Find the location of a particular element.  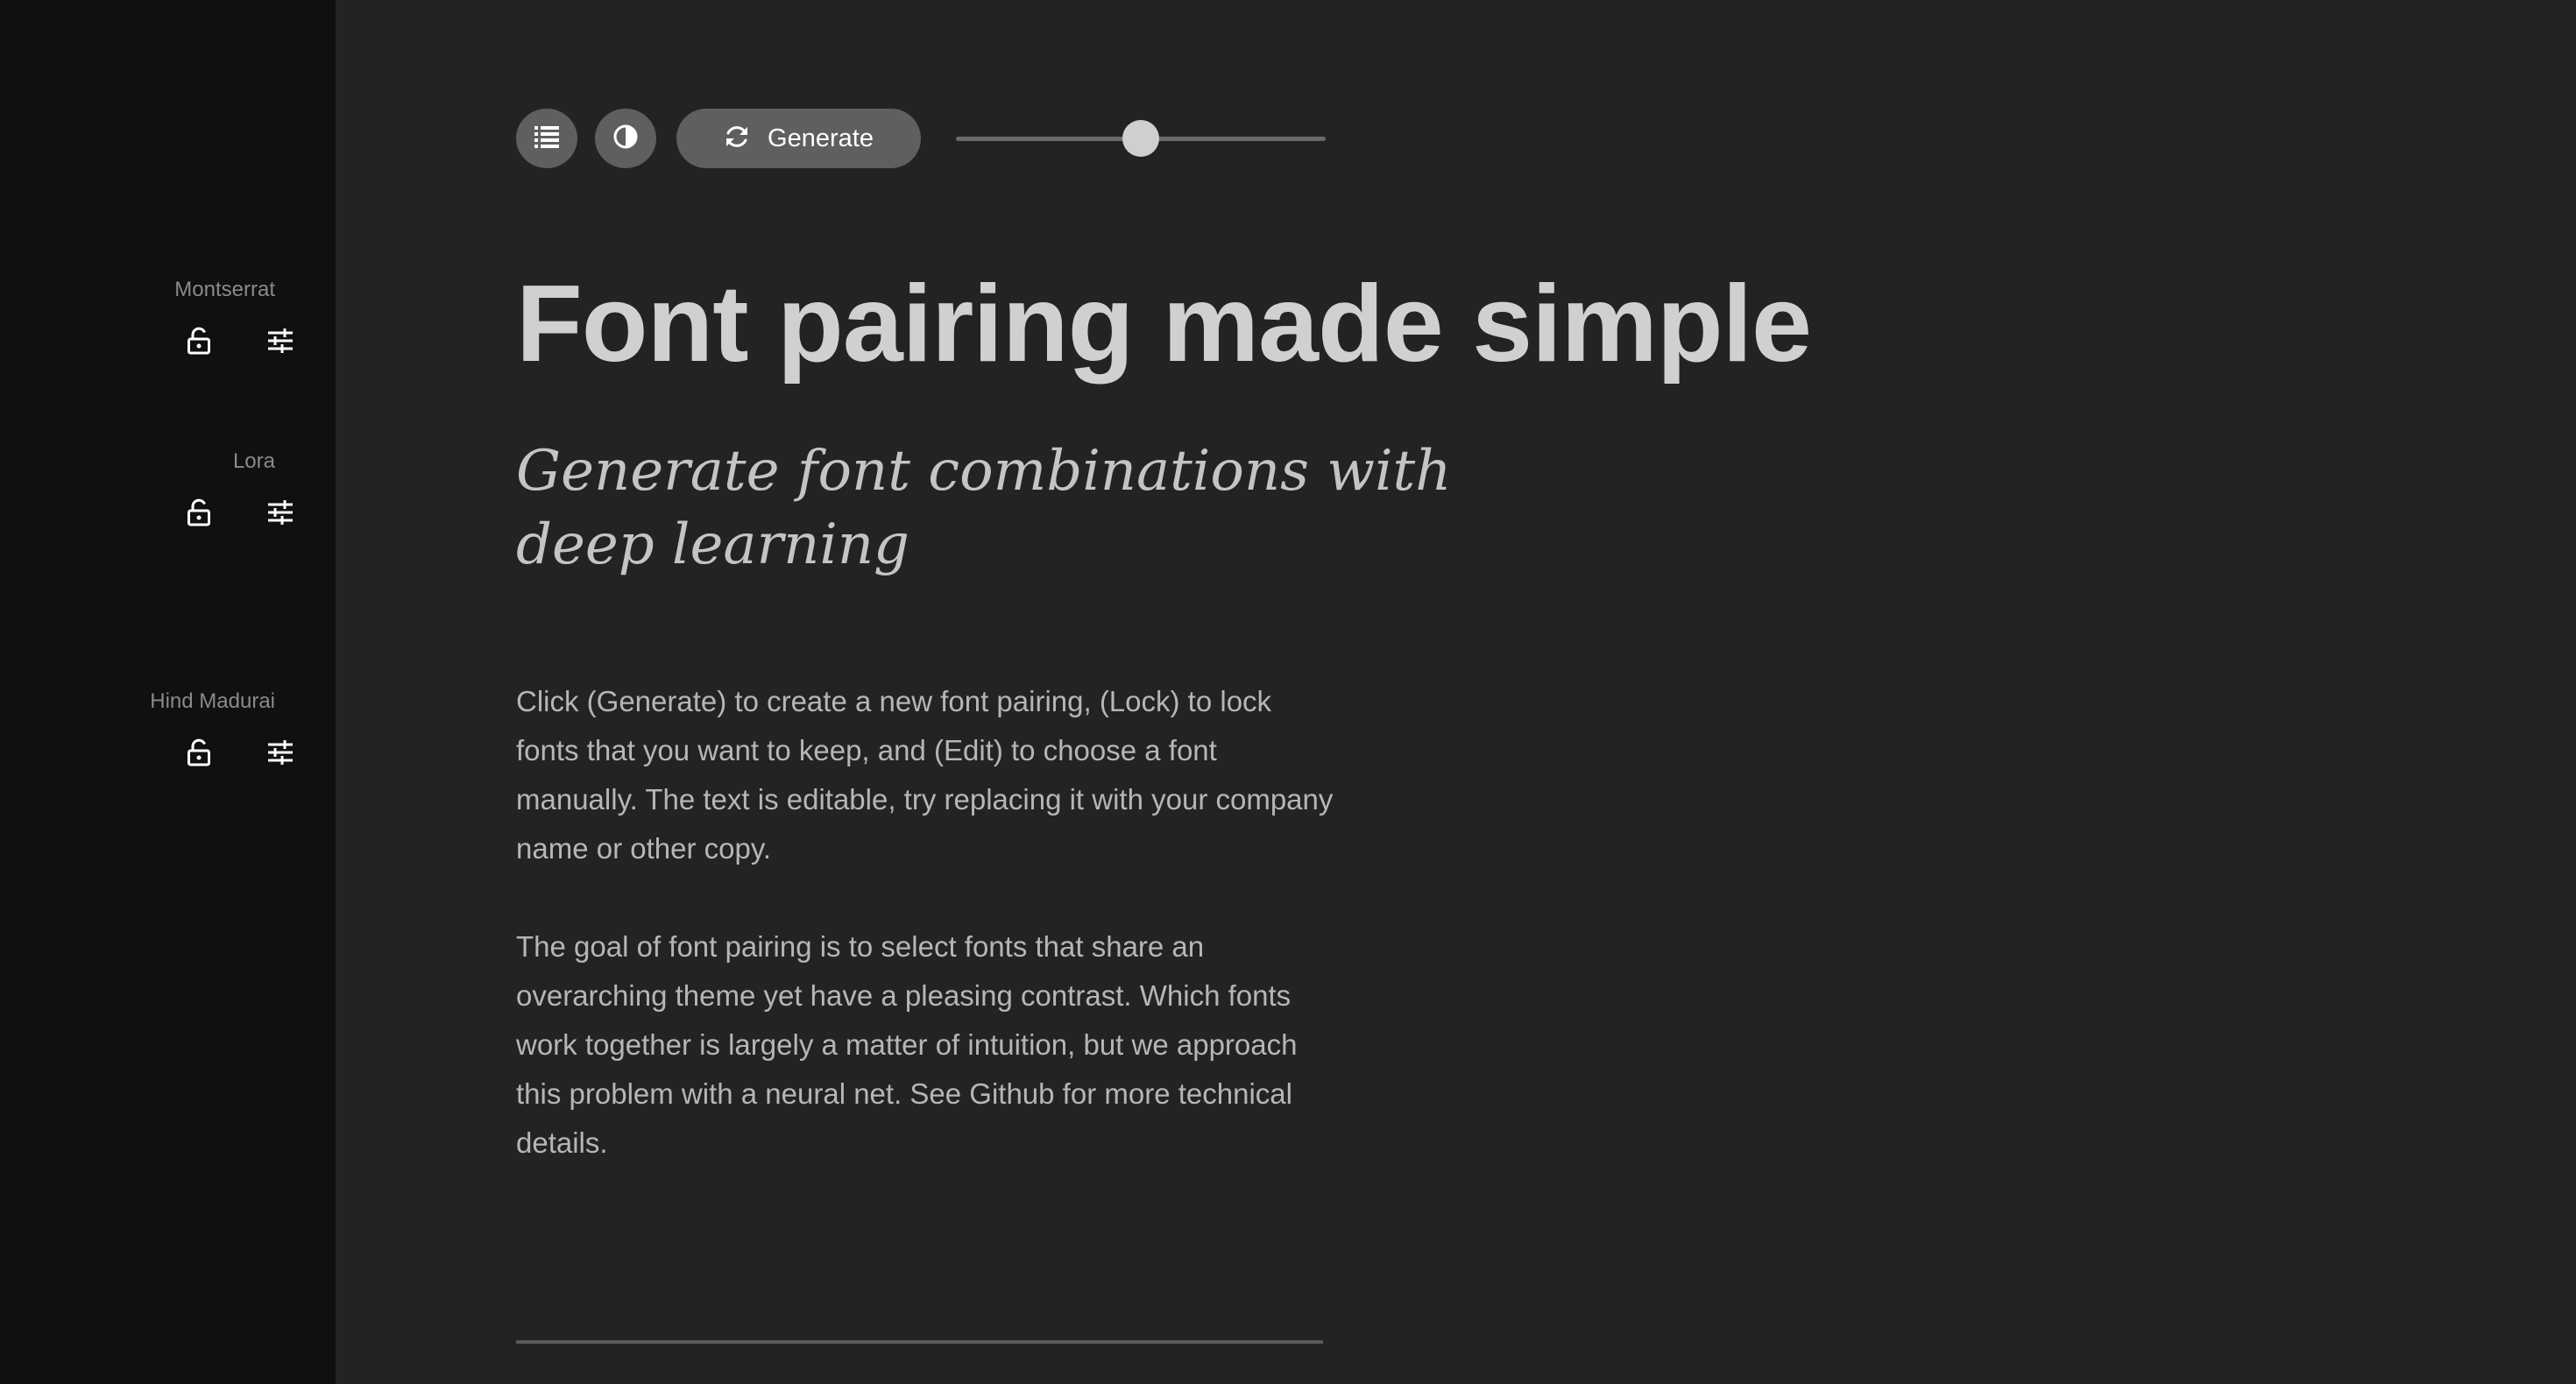

contrast-icon is located at coordinates (625, 139).